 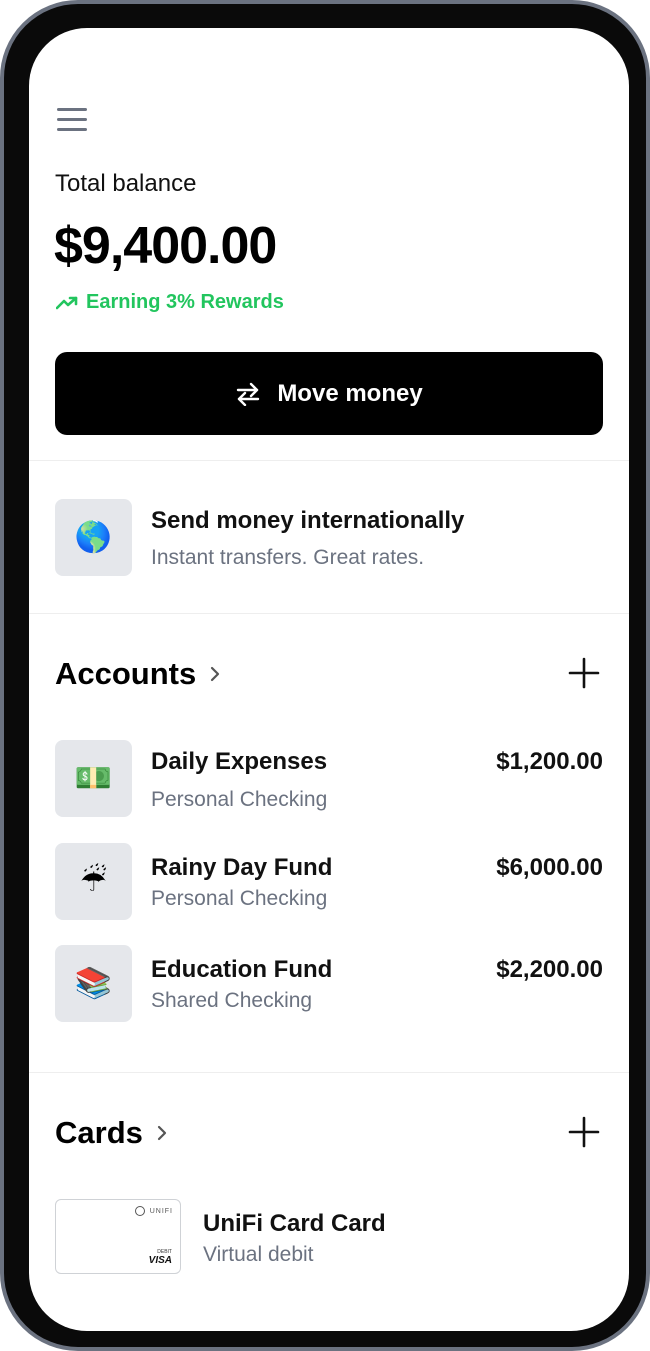 I want to click on cards-section-link: Cards, so click(x=111, y=1133).